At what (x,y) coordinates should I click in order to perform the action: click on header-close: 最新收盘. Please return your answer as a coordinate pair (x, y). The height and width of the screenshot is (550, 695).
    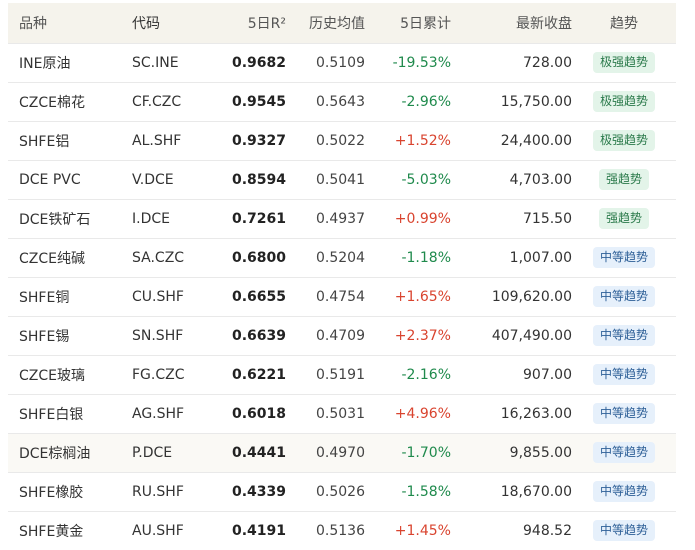
    Looking at the image, I should click on (511, 23).